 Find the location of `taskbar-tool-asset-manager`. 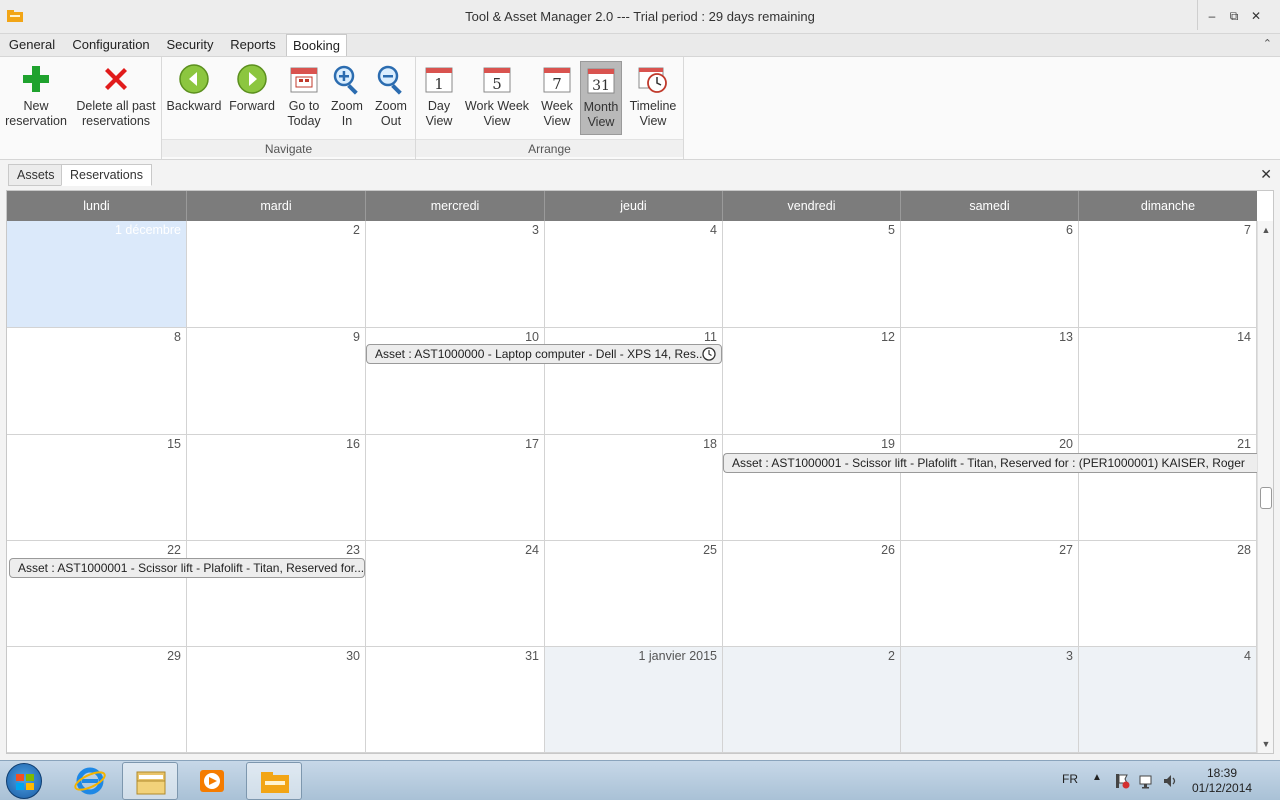

taskbar-tool-asset-manager is located at coordinates (274, 781).